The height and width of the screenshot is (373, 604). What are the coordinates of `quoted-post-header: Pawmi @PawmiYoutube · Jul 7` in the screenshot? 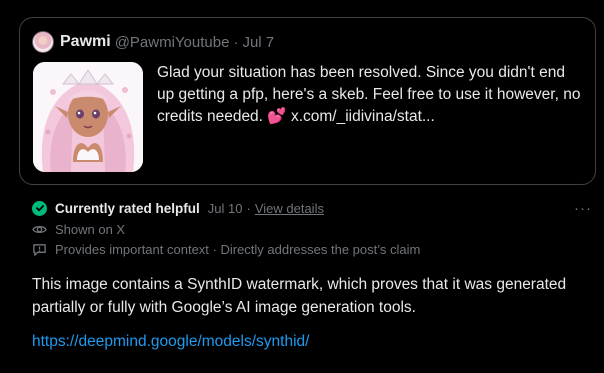 It's located at (153, 42).